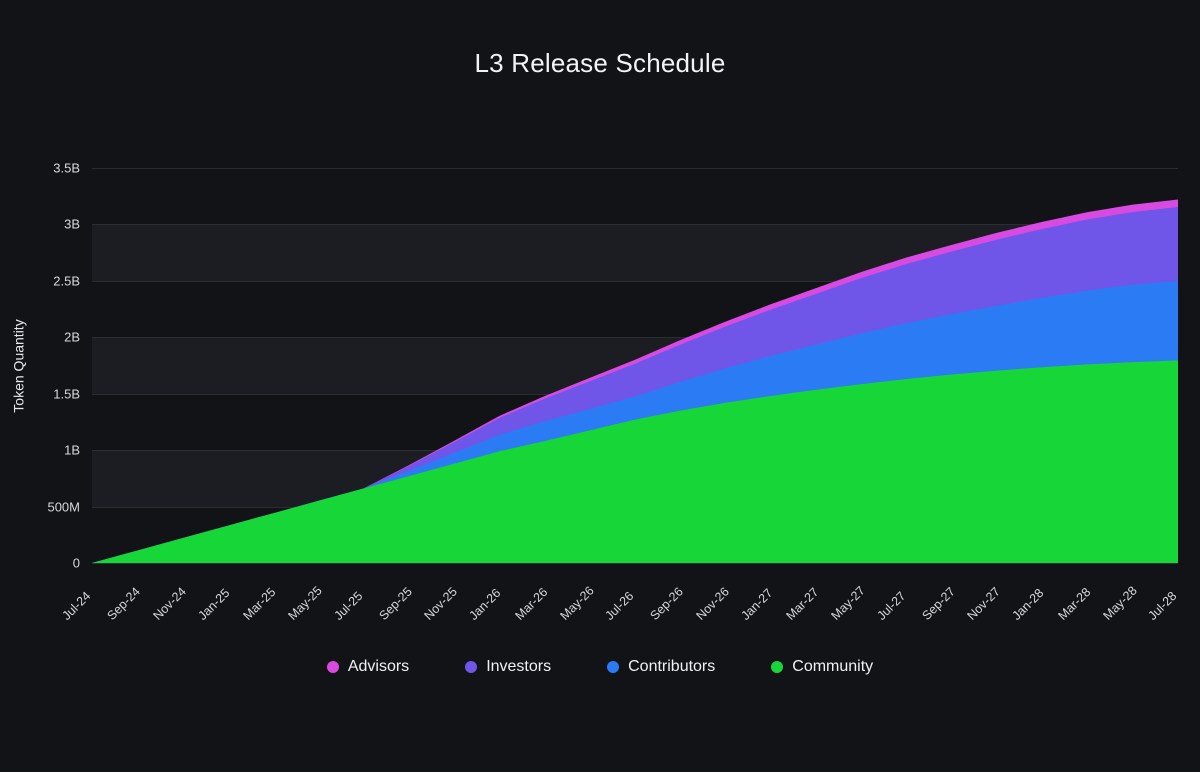  Describe the element at coordinates (305, 603) in the screenshot. I see `x-axis-tick-label: May-25` at that location.